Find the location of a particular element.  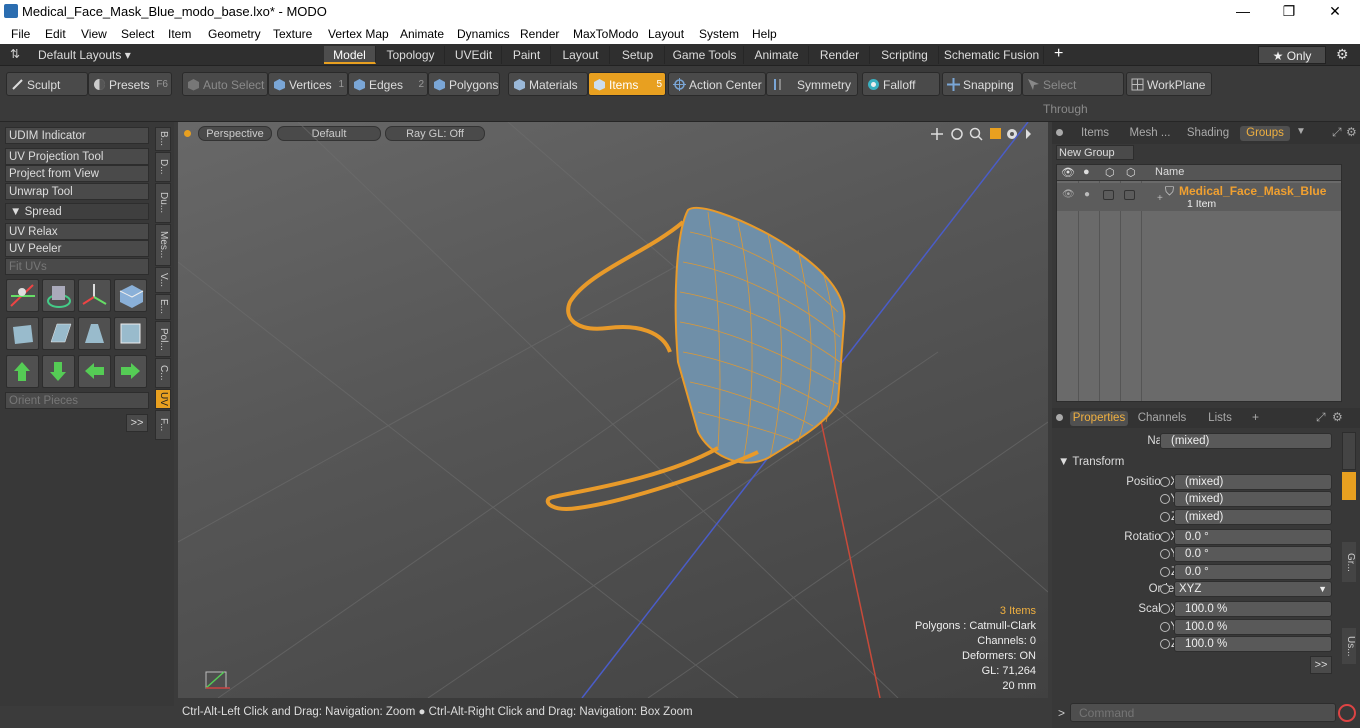

rotation-y-field: 0.0 ° is located at coordinates (1253, 554).